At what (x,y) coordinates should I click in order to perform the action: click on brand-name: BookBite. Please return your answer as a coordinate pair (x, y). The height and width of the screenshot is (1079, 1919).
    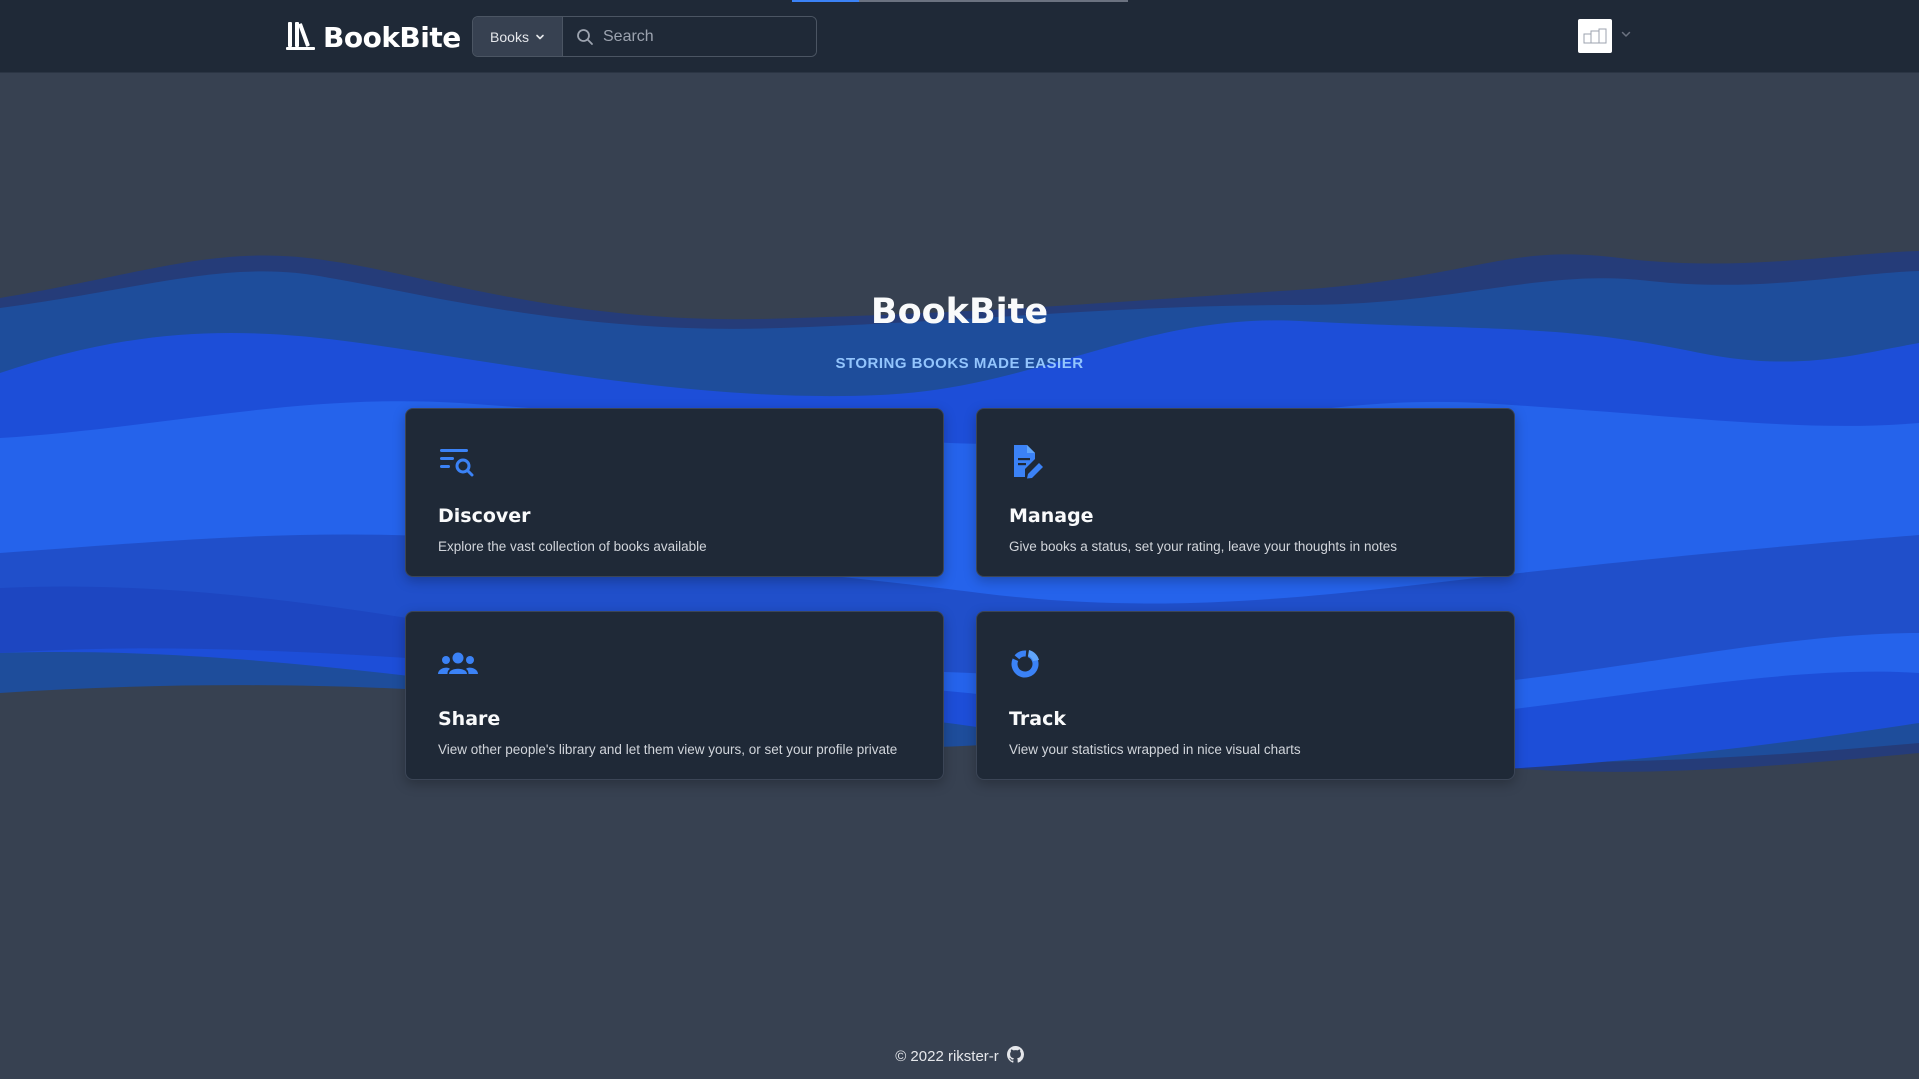
    Looking at the image, I should click on (392, 37).